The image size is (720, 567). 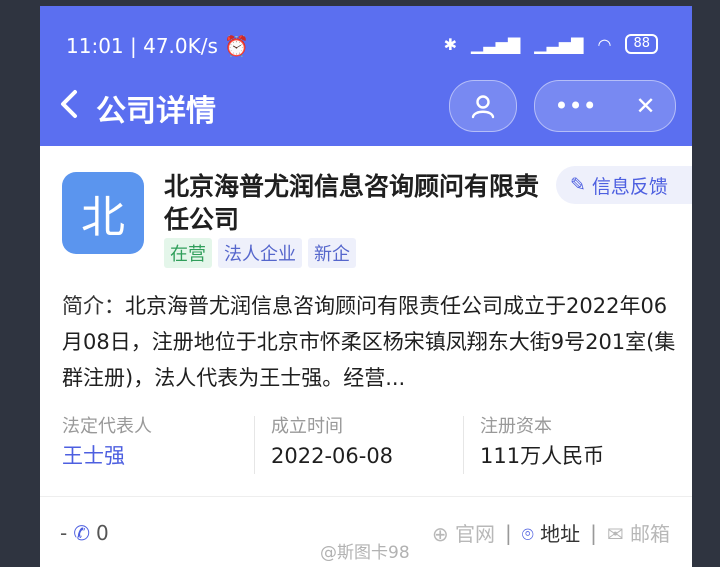 I want to click on network-speed: 47.0K/s, so click(x=180, y=46).